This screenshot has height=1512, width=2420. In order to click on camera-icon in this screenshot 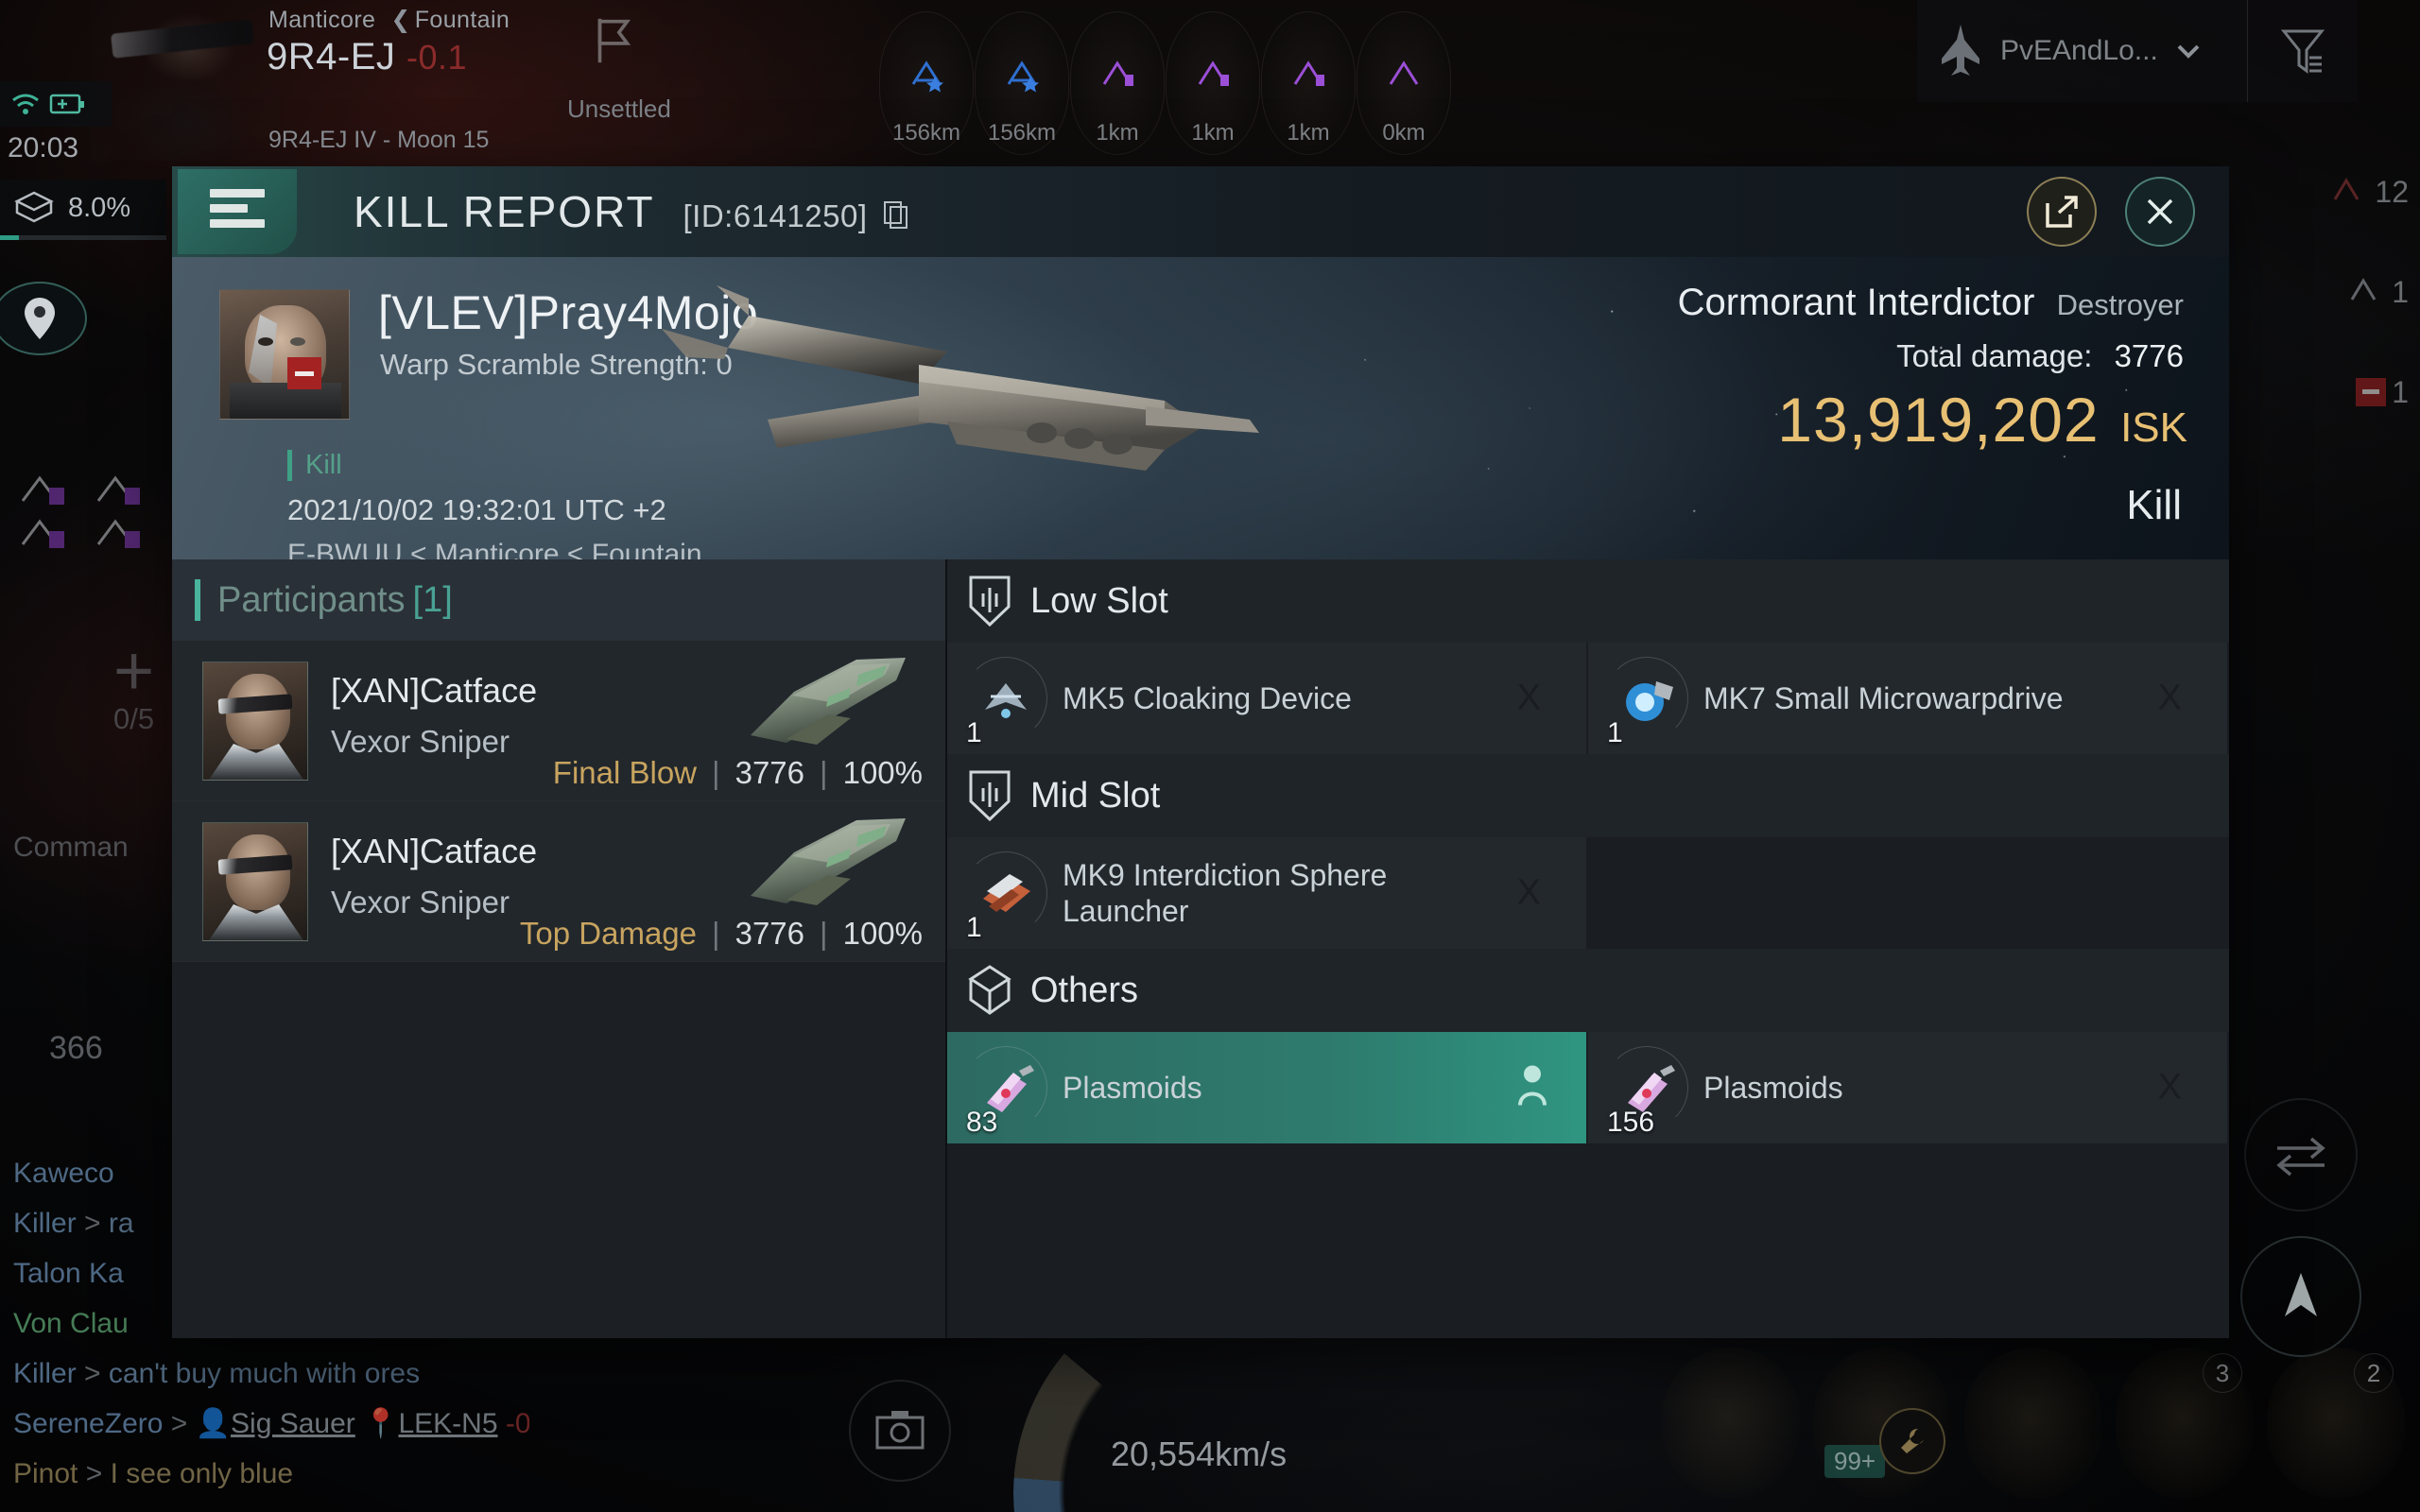, I will do `click(900, 1430)`.